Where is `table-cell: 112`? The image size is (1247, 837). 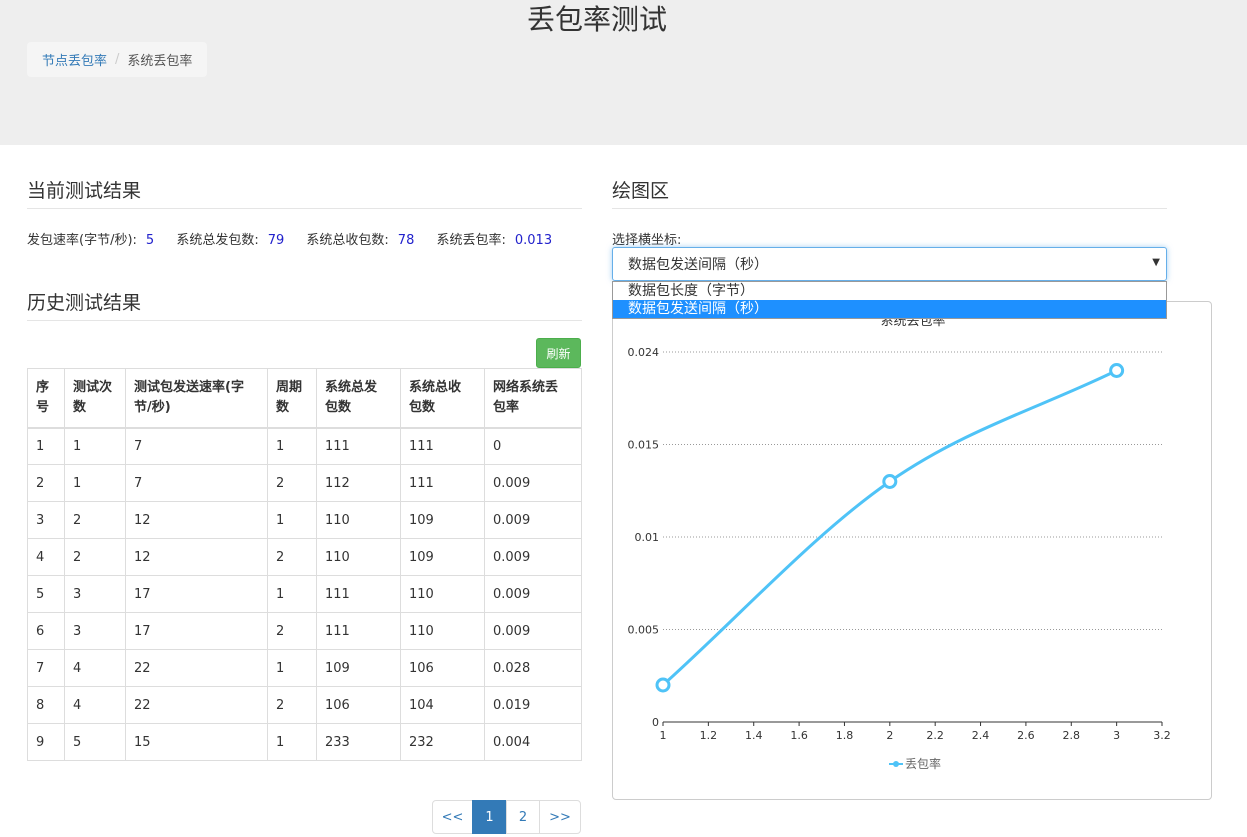 table-cell: 112 is located at coordinates (358, 483).